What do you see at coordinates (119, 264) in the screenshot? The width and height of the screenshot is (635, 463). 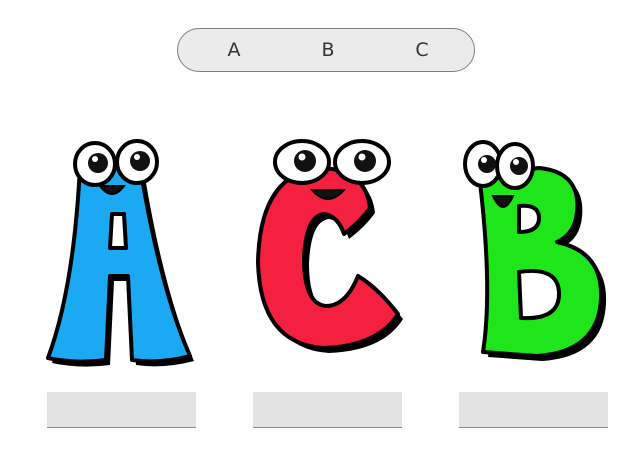 I see `letter-a-body` at bounding box center [119, 264].